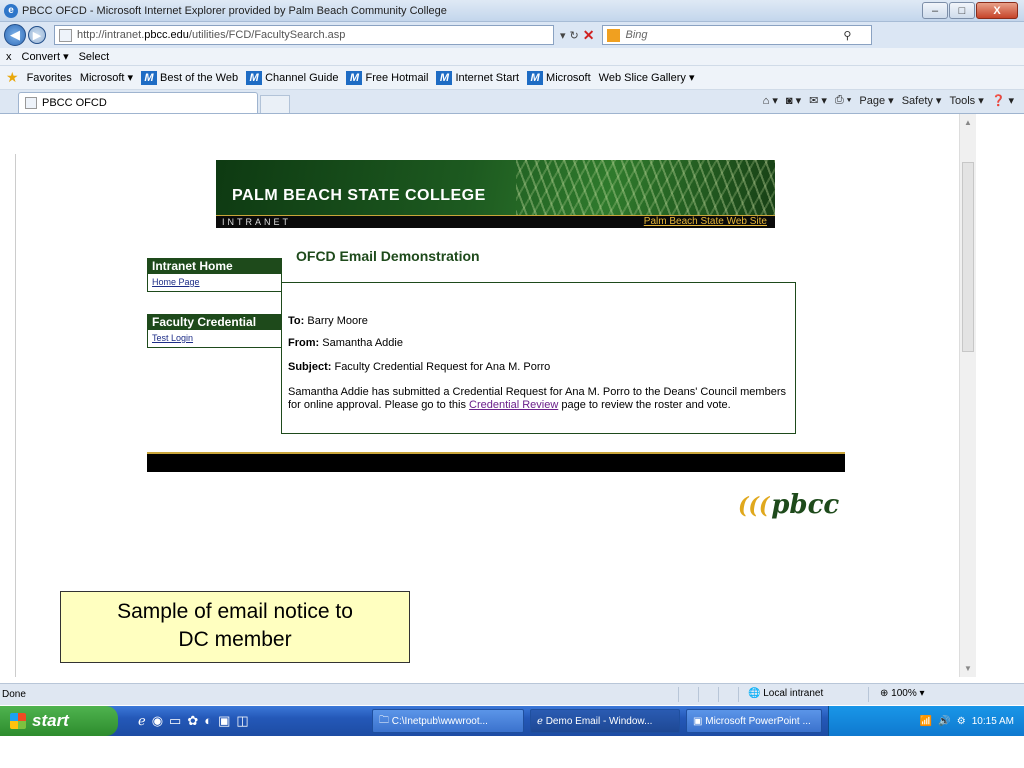 Image resolution: width=1024 pixels, height=768 pixels. Describe the element at coordinates (737, 35) in the screenshot. I see `search-input: Bing ⚲` at that location.